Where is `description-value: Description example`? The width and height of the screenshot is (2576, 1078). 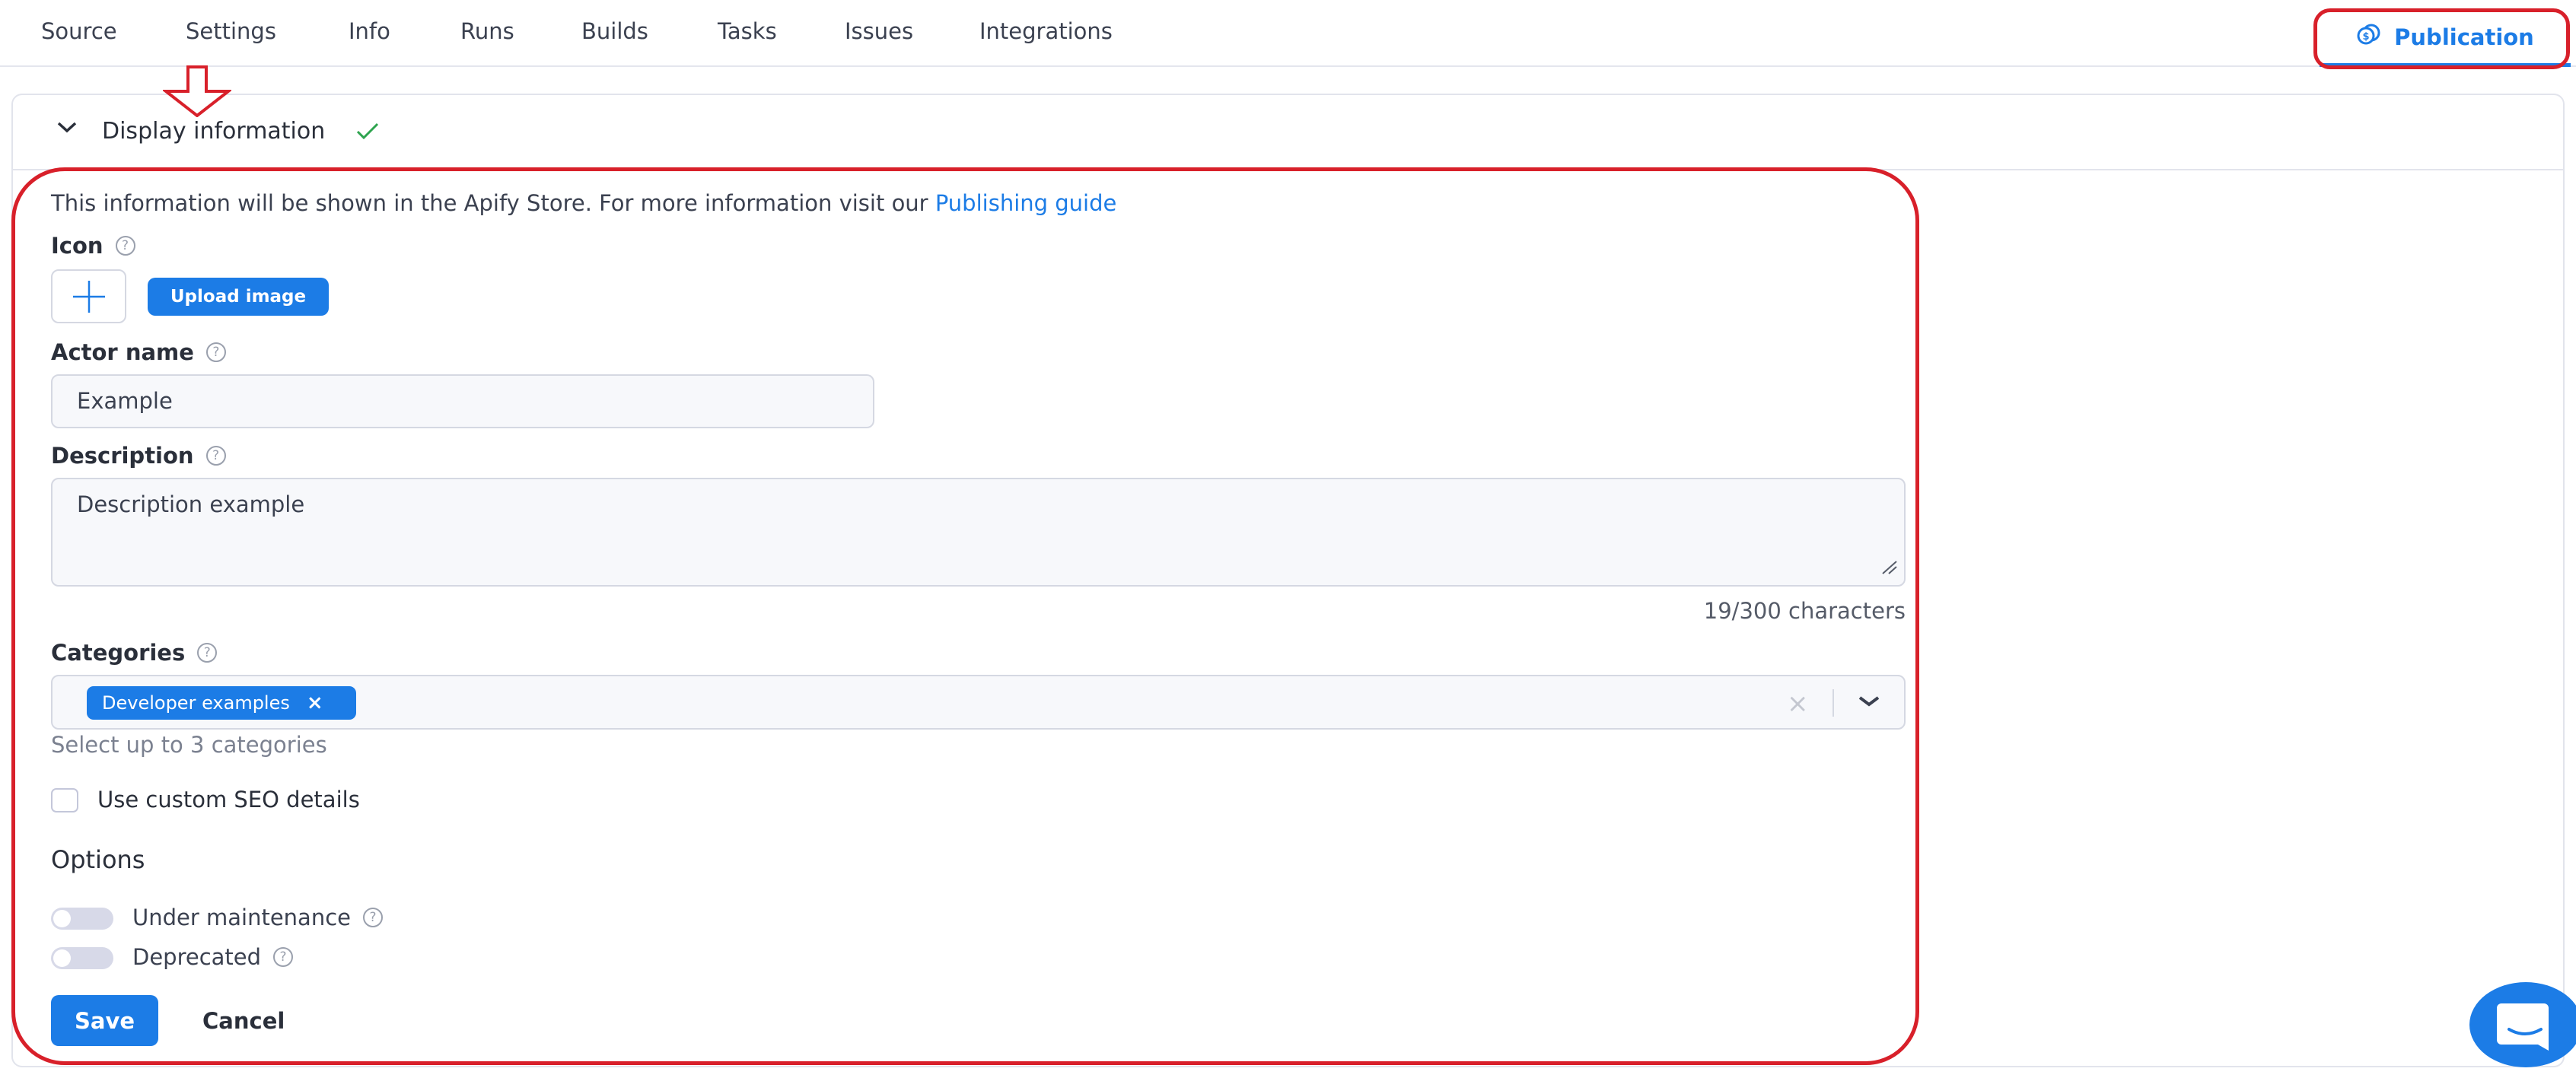
description-value: Description example is located at coordinates (191, 504).